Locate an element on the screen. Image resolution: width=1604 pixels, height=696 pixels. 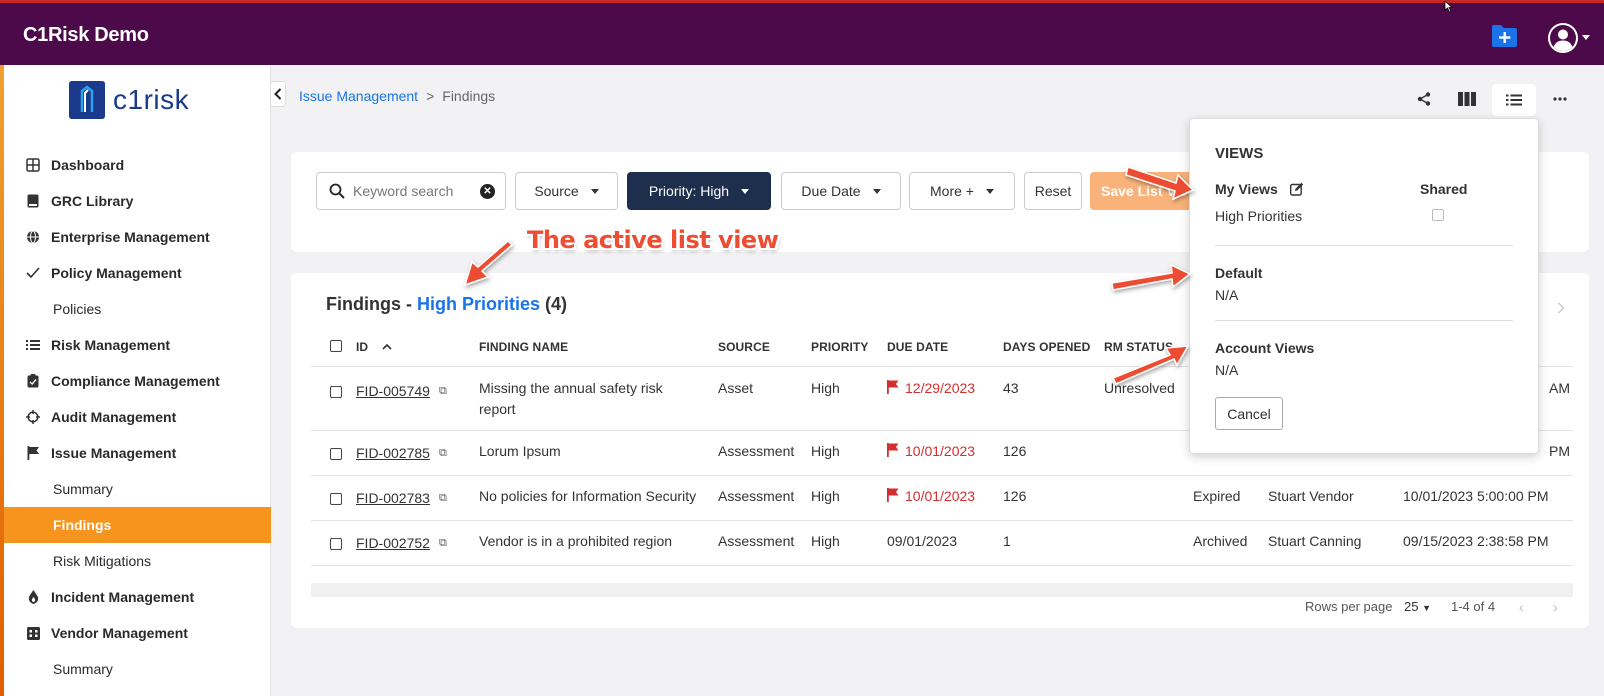
horizontal-scrollbar is located at coordinates (942, 590).